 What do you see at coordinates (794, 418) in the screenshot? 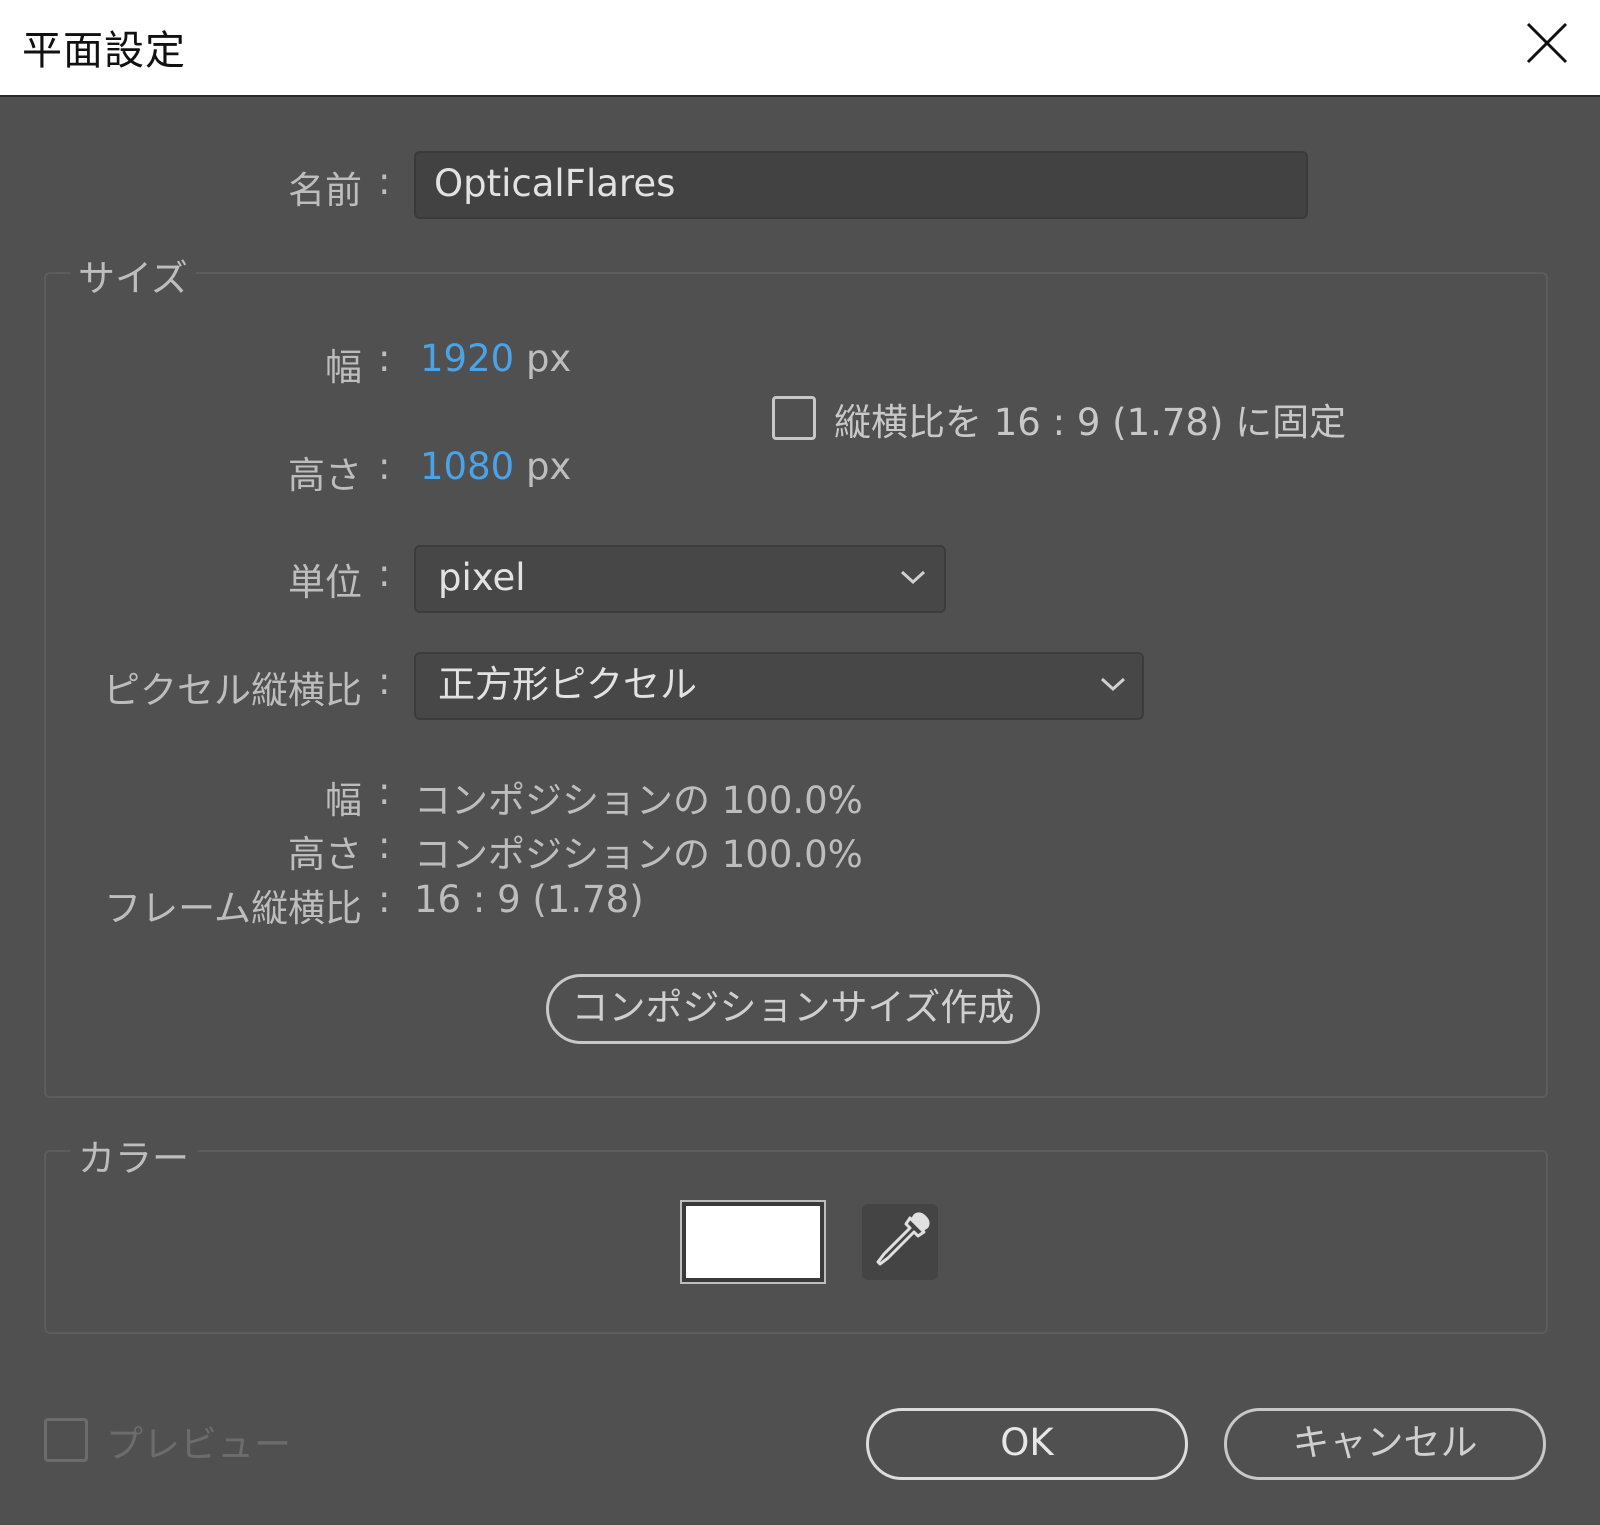
I see `lock-aspect-checkbox` at bounding box center [794, 418].